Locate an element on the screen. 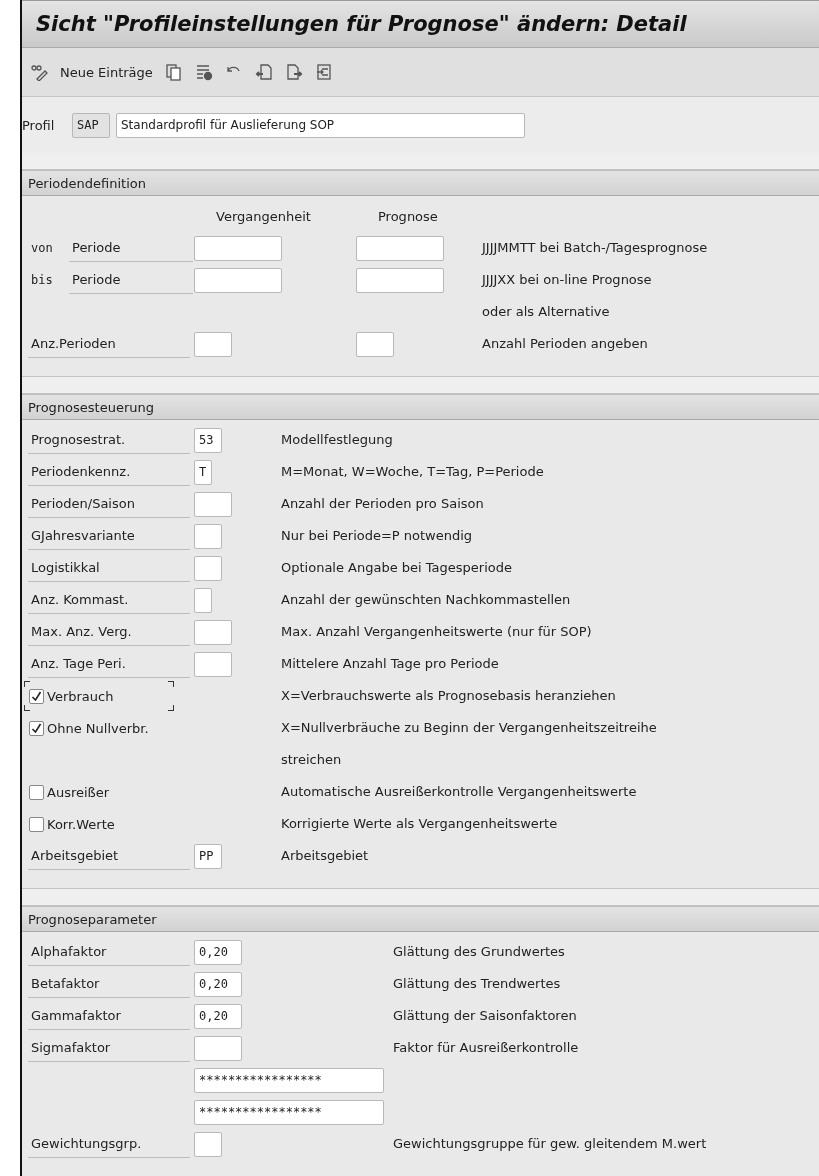 This screenshot has width=819, height=1176. column-header: Prognose is located at coordinates (408, 216).